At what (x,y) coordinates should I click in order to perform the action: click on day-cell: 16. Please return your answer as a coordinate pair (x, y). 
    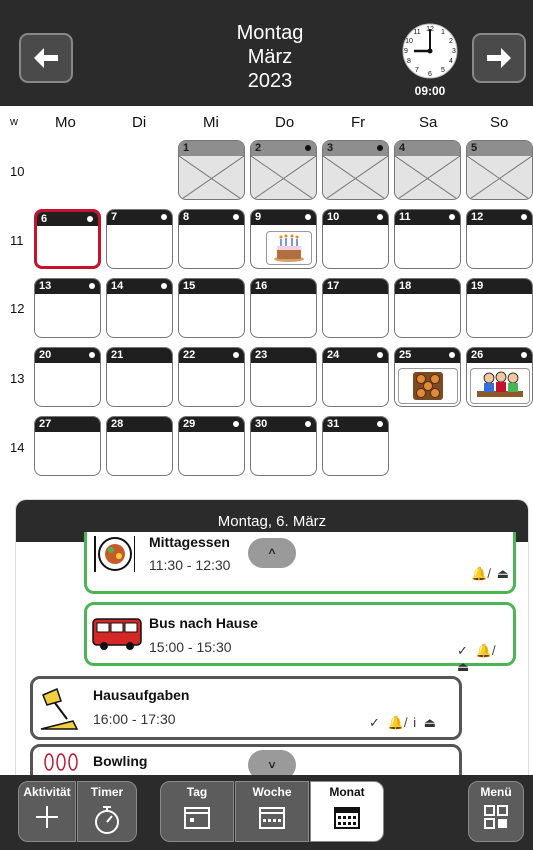
    Looking at the image, I should click on (283, 308).